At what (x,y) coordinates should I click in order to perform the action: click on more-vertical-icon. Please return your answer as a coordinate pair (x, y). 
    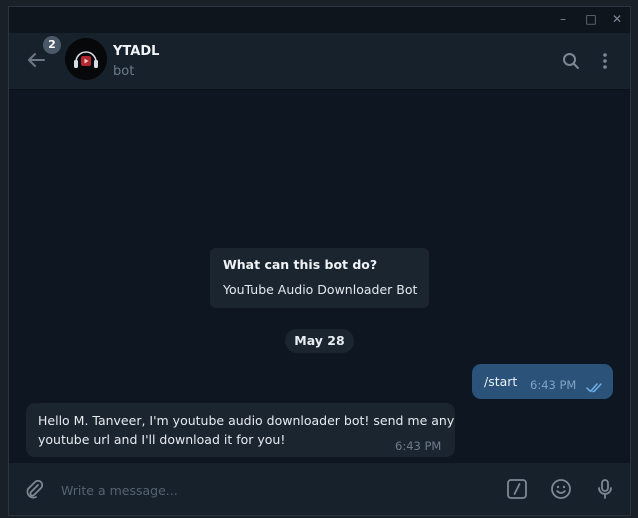
    Looking at the image, I should click on (605, 61).